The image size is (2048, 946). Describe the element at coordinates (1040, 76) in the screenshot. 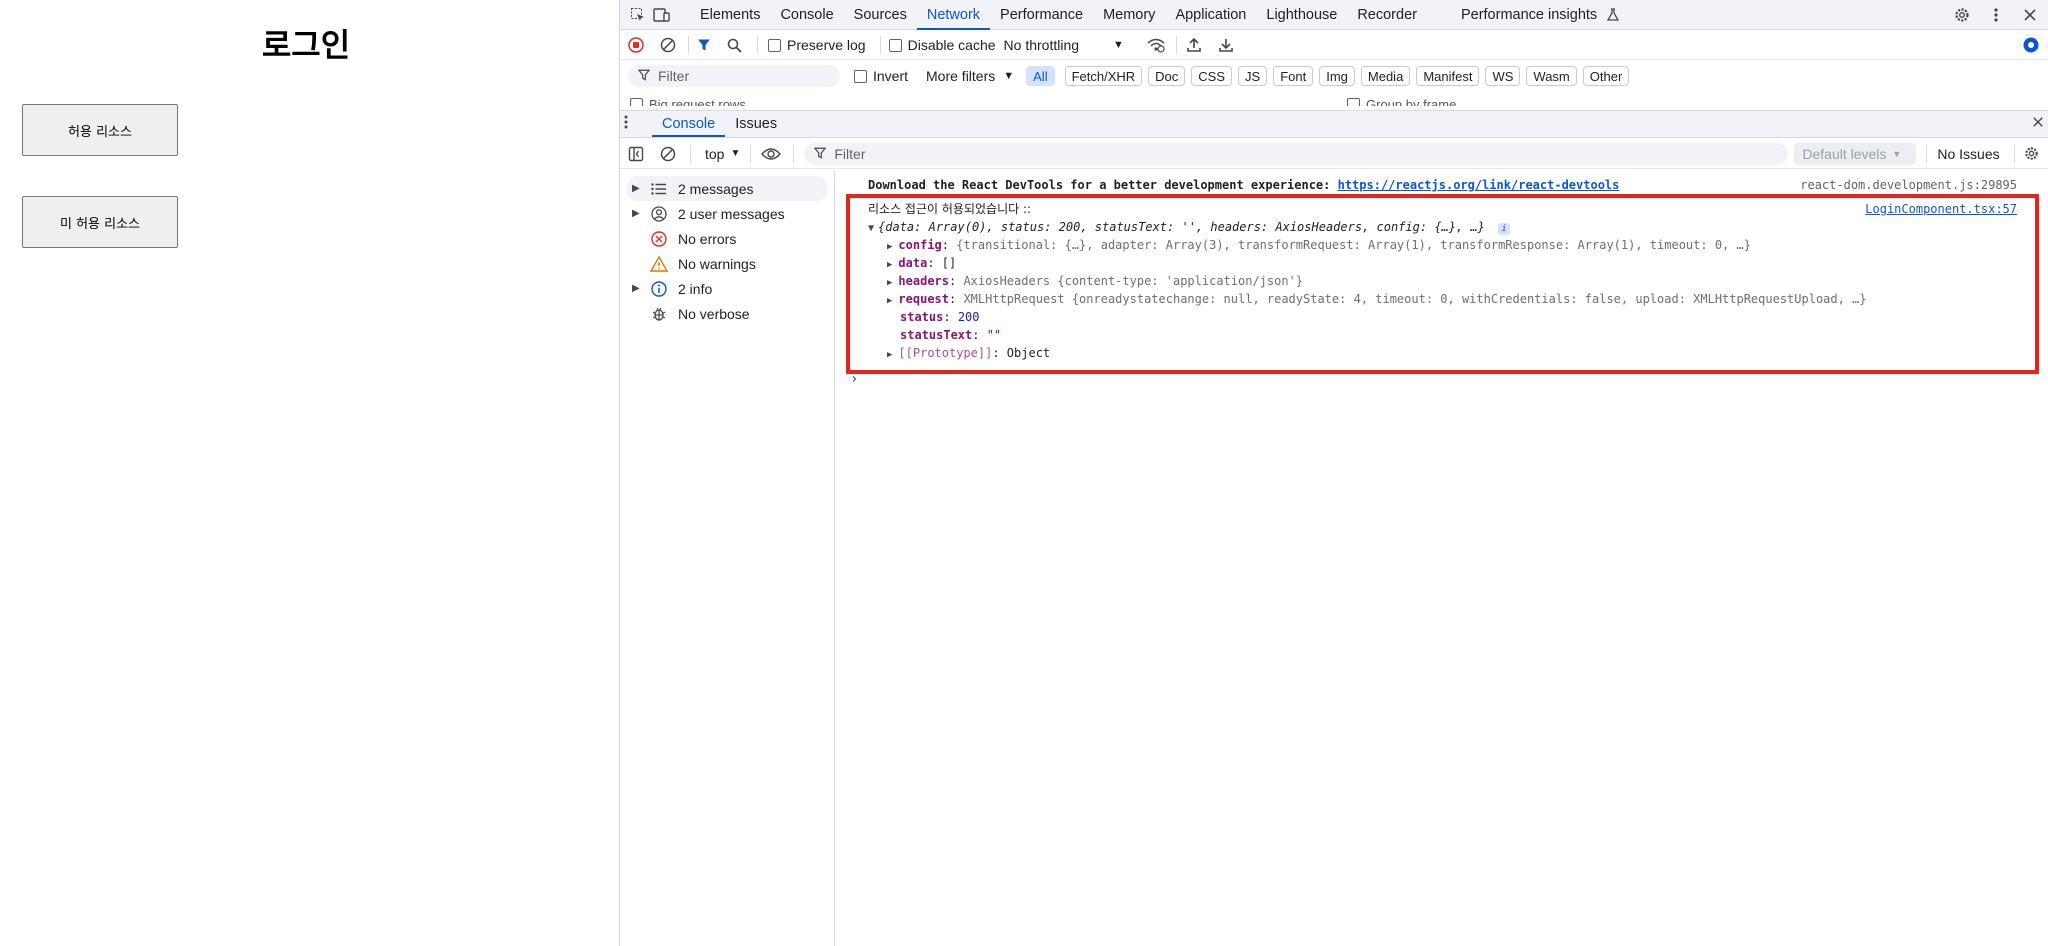

I see `filter-type-all: All` at that location.